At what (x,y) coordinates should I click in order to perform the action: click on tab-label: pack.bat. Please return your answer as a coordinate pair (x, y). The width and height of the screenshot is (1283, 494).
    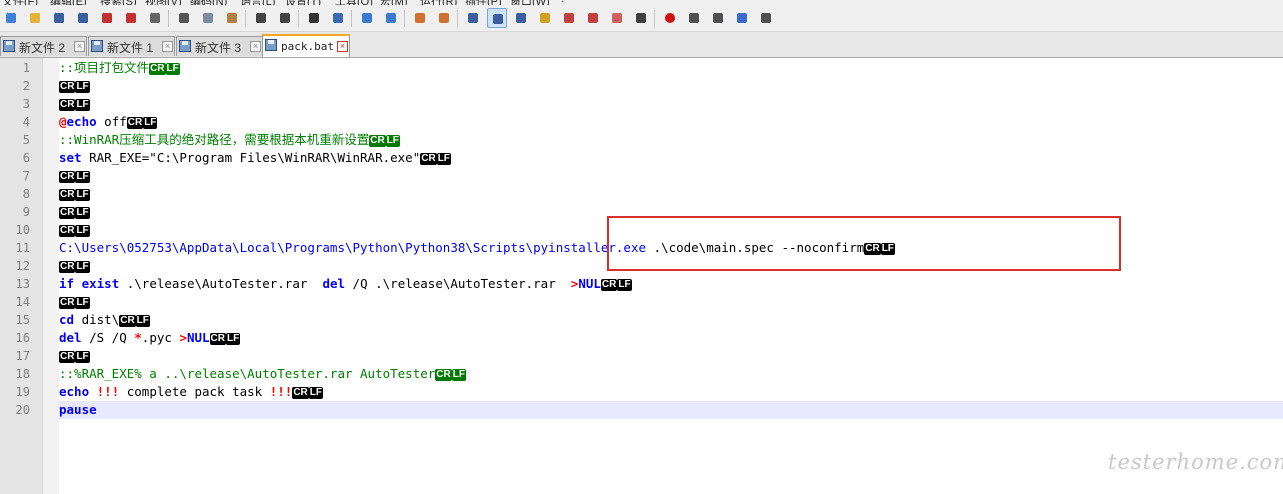
    Looking at the image, I should click on (307, 46).